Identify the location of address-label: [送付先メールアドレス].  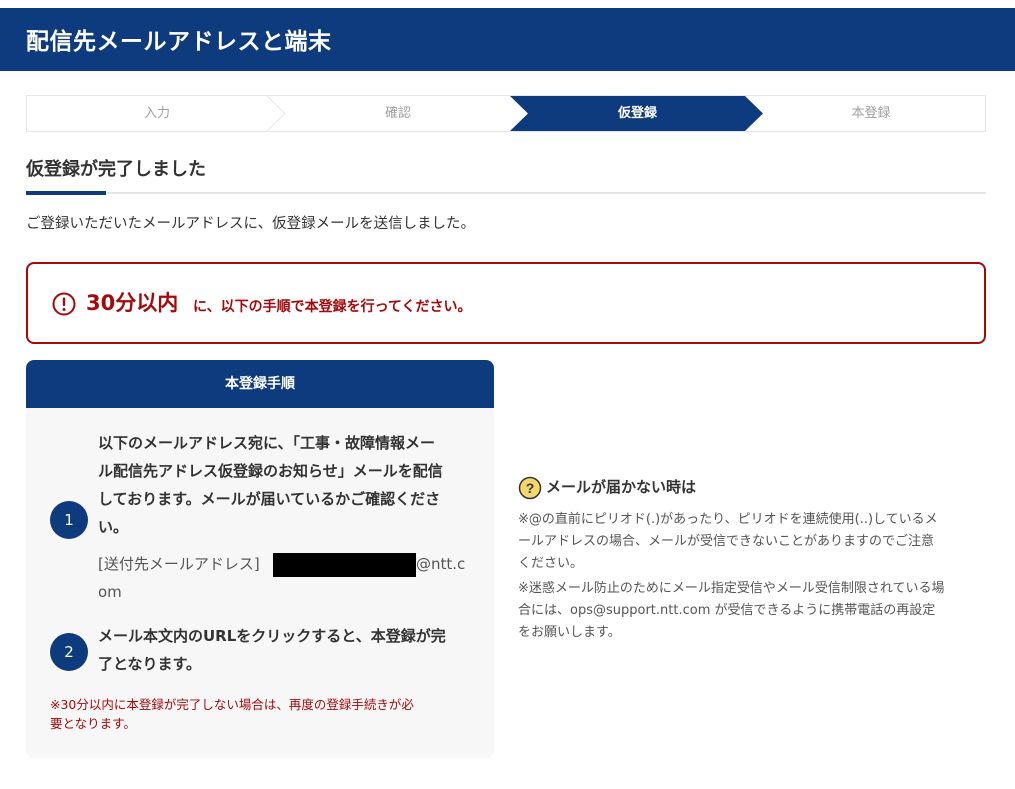
(179, 564).